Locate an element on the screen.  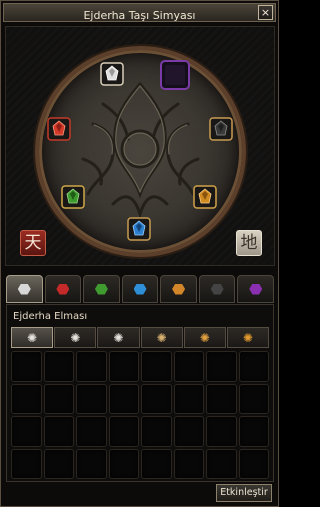
variant-5: ✺ is located at coordinates (204, 337).